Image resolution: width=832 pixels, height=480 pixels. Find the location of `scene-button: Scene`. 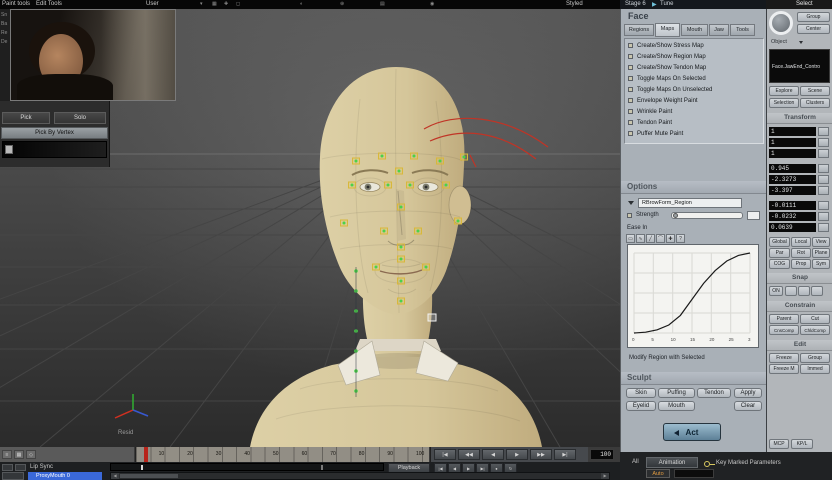

scene-button: Scene is located at coordinates (815, 91).